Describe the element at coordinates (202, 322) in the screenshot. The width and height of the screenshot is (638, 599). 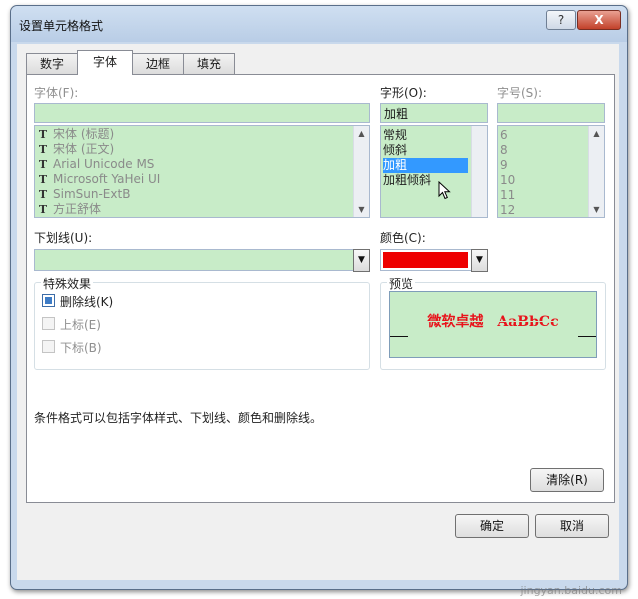
I see `effects-group: 特殊效果 删除线(K) 上标(E) 下标(B)` at that location.